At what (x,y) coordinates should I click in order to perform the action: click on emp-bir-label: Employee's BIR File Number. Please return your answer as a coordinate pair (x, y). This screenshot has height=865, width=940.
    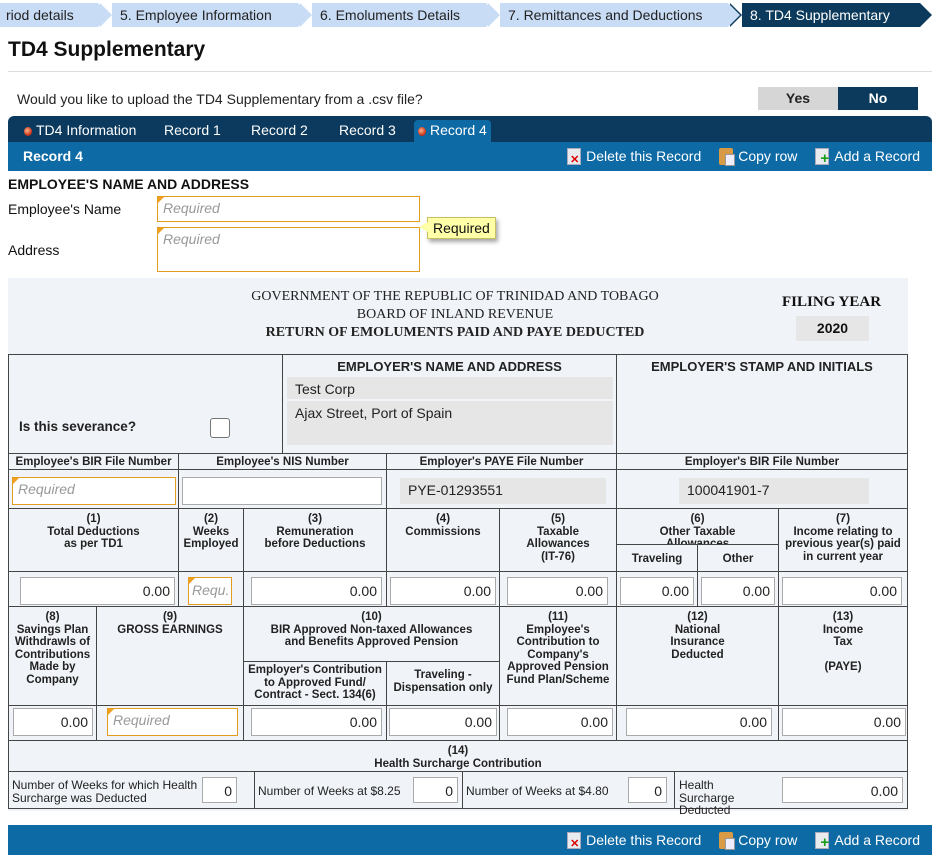
    Looking at the image, I should click on (93, 462).